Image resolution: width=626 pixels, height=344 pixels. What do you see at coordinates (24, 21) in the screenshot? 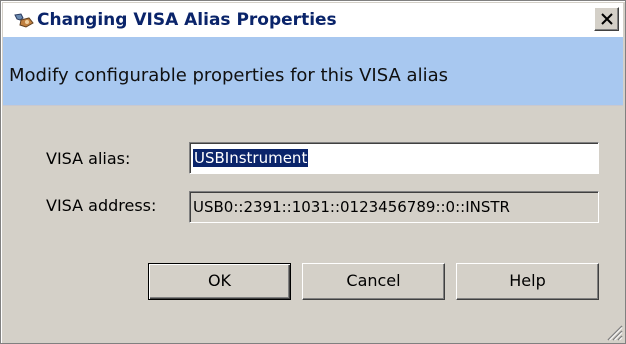
I see `visa-properties-icon` at bounding box center [24, 21].